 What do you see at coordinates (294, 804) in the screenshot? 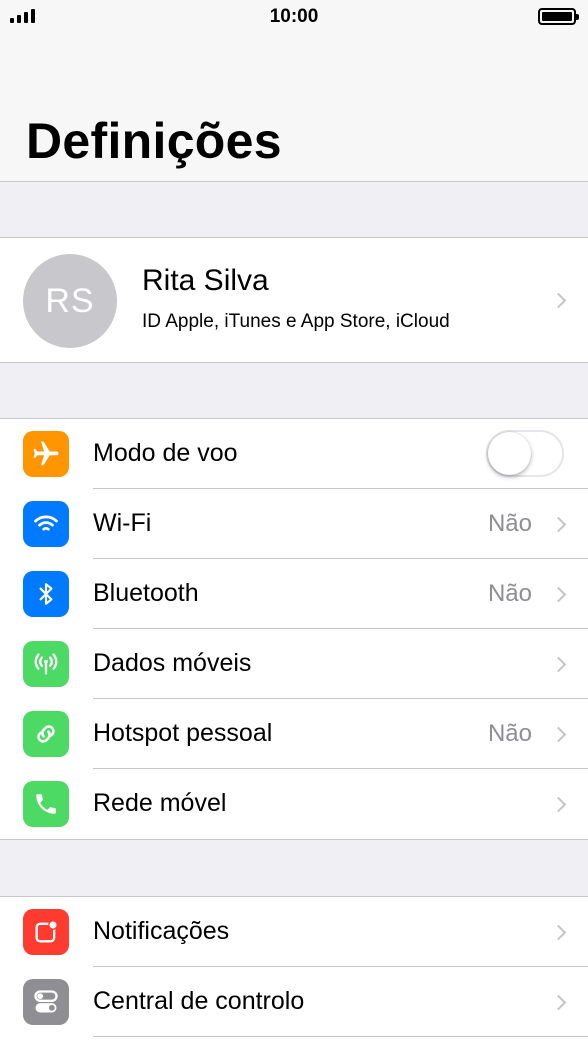
I see `settings-row-carrier: Rede móvel` at bounding box center [294, 804].